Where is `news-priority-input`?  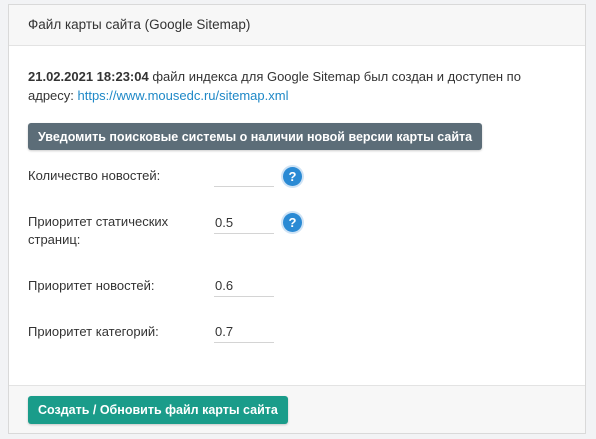
news-priority-input is located at coordinates (244, 286).